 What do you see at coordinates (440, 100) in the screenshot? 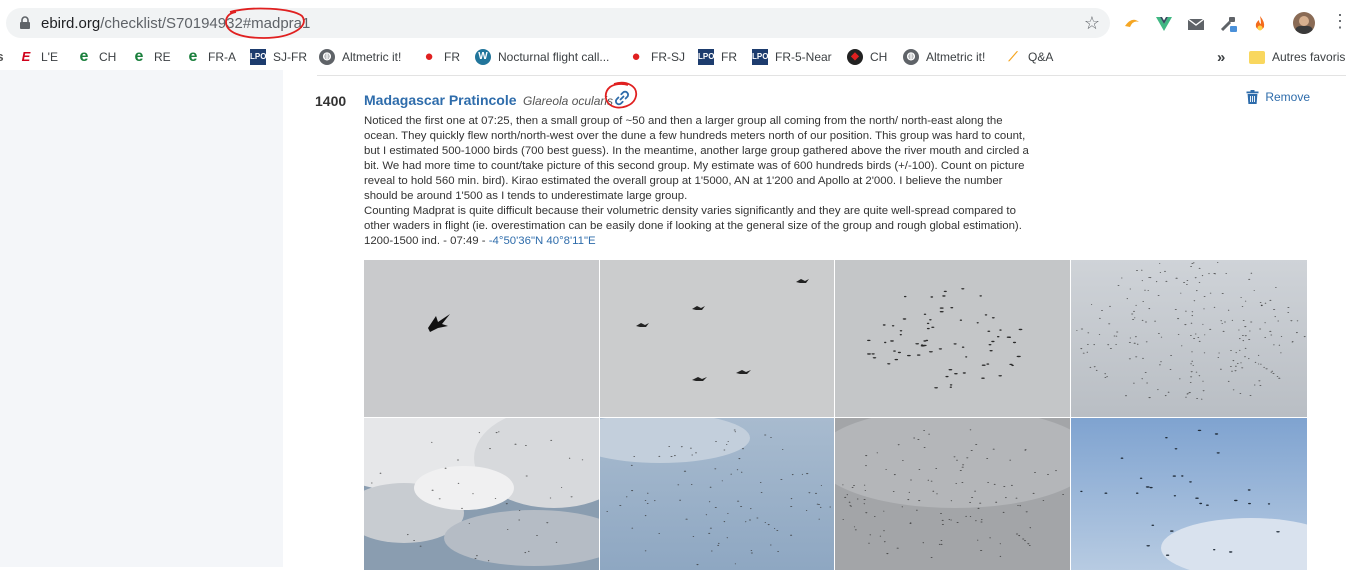
I see `species-name-link: Madagascar Pratincole` at bounding box center [440, 100].